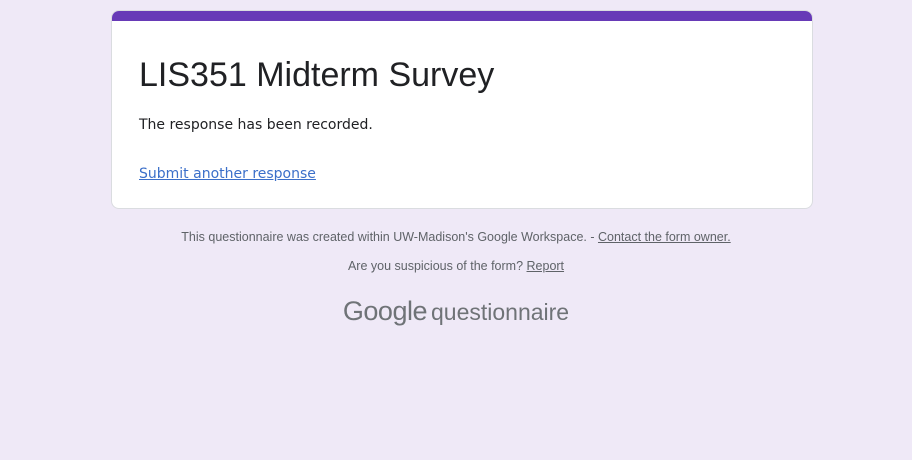  Describe the element at coordinates (462, 16) in the screenshot. I see `card-accent-bar` at that location.